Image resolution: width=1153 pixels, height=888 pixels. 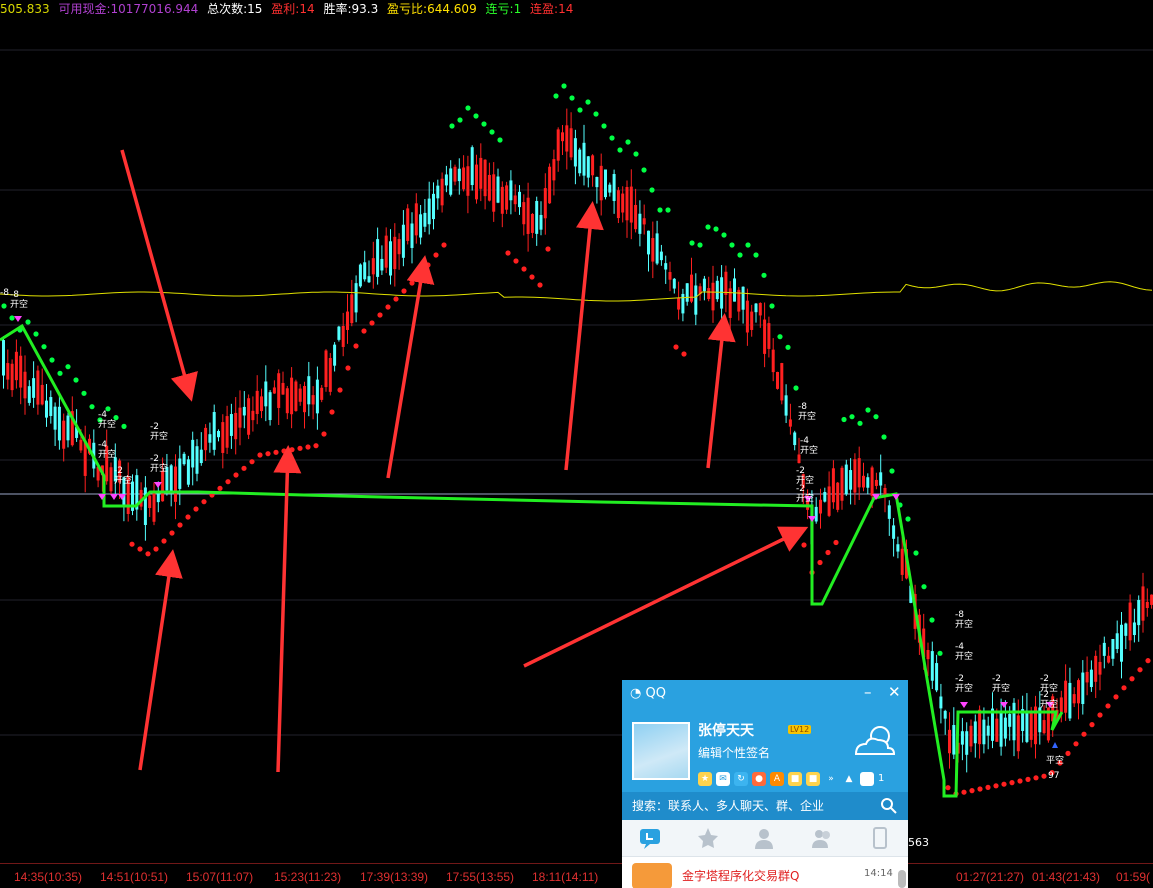 I want to click on cart-icon: ■, so click(x=795, y=778).